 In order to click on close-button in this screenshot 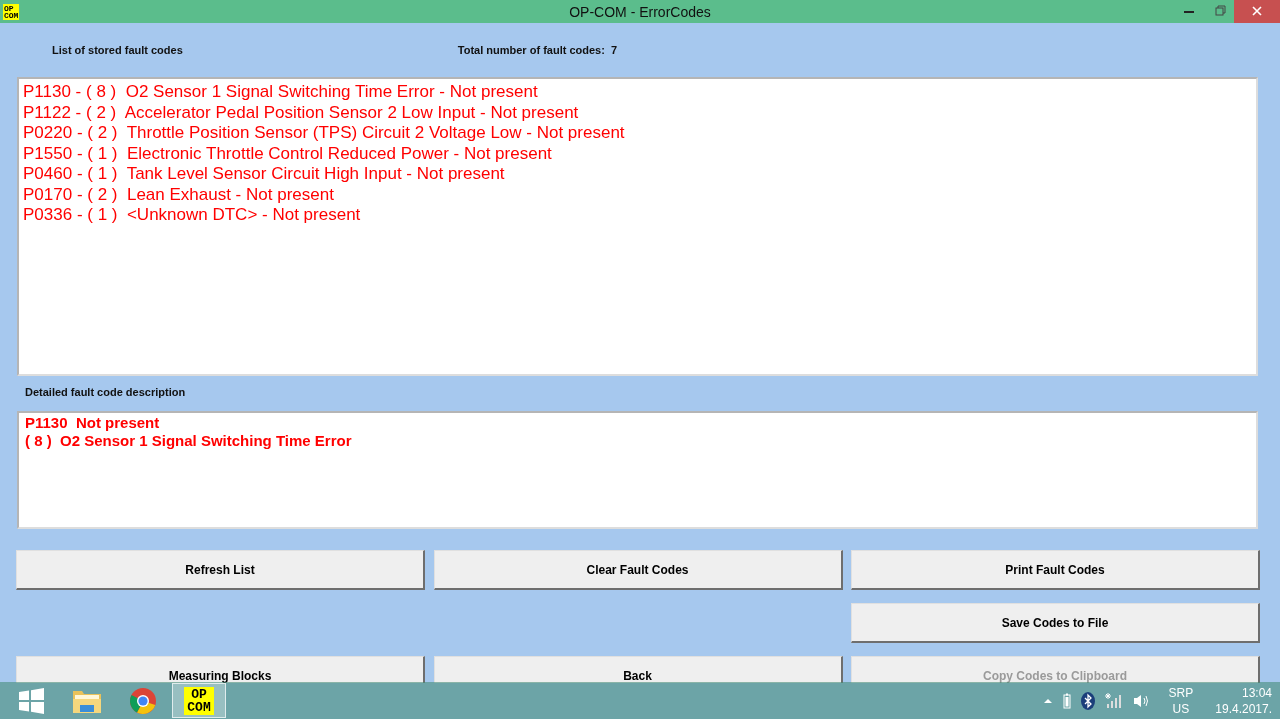, I will do `click(1257, 11)`.